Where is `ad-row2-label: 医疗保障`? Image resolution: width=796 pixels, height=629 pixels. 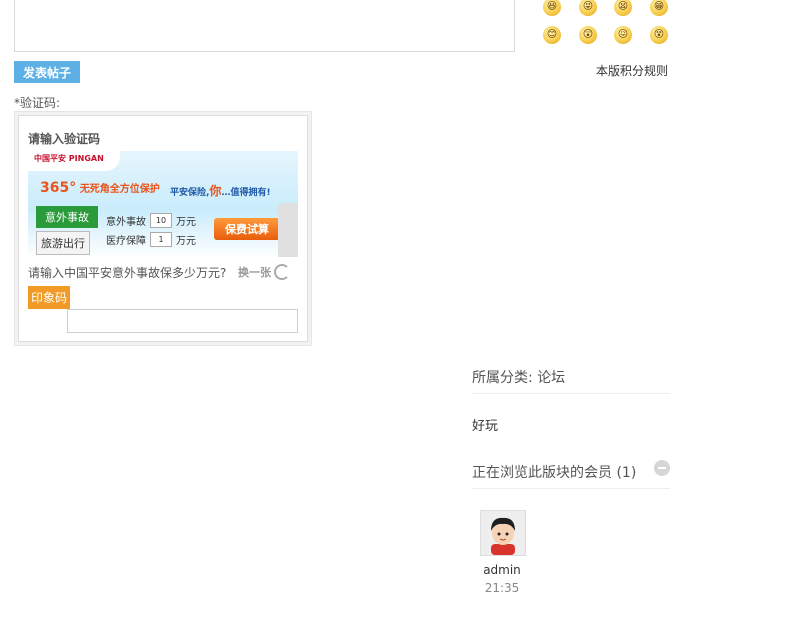 ad-row2-label: 医疗保障 is located at coordinates (126, 241).